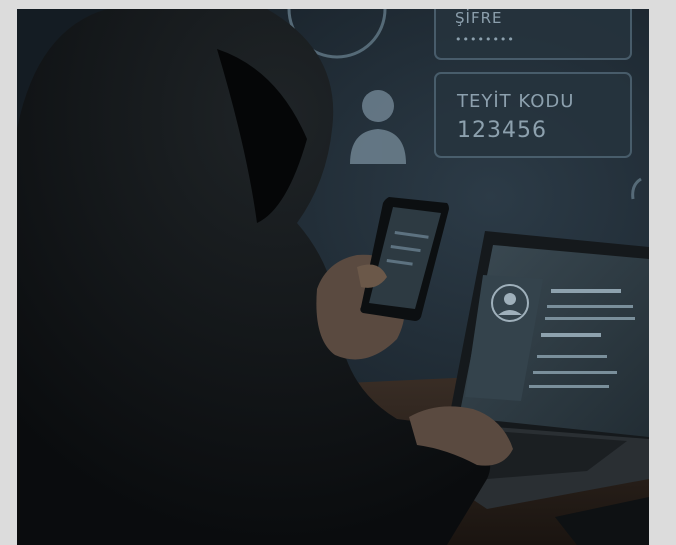  What do you see at coordinates (515, 101) in the screenshot?
I see `code-label: TEYİT KODU` at bounding box center [515, 101].